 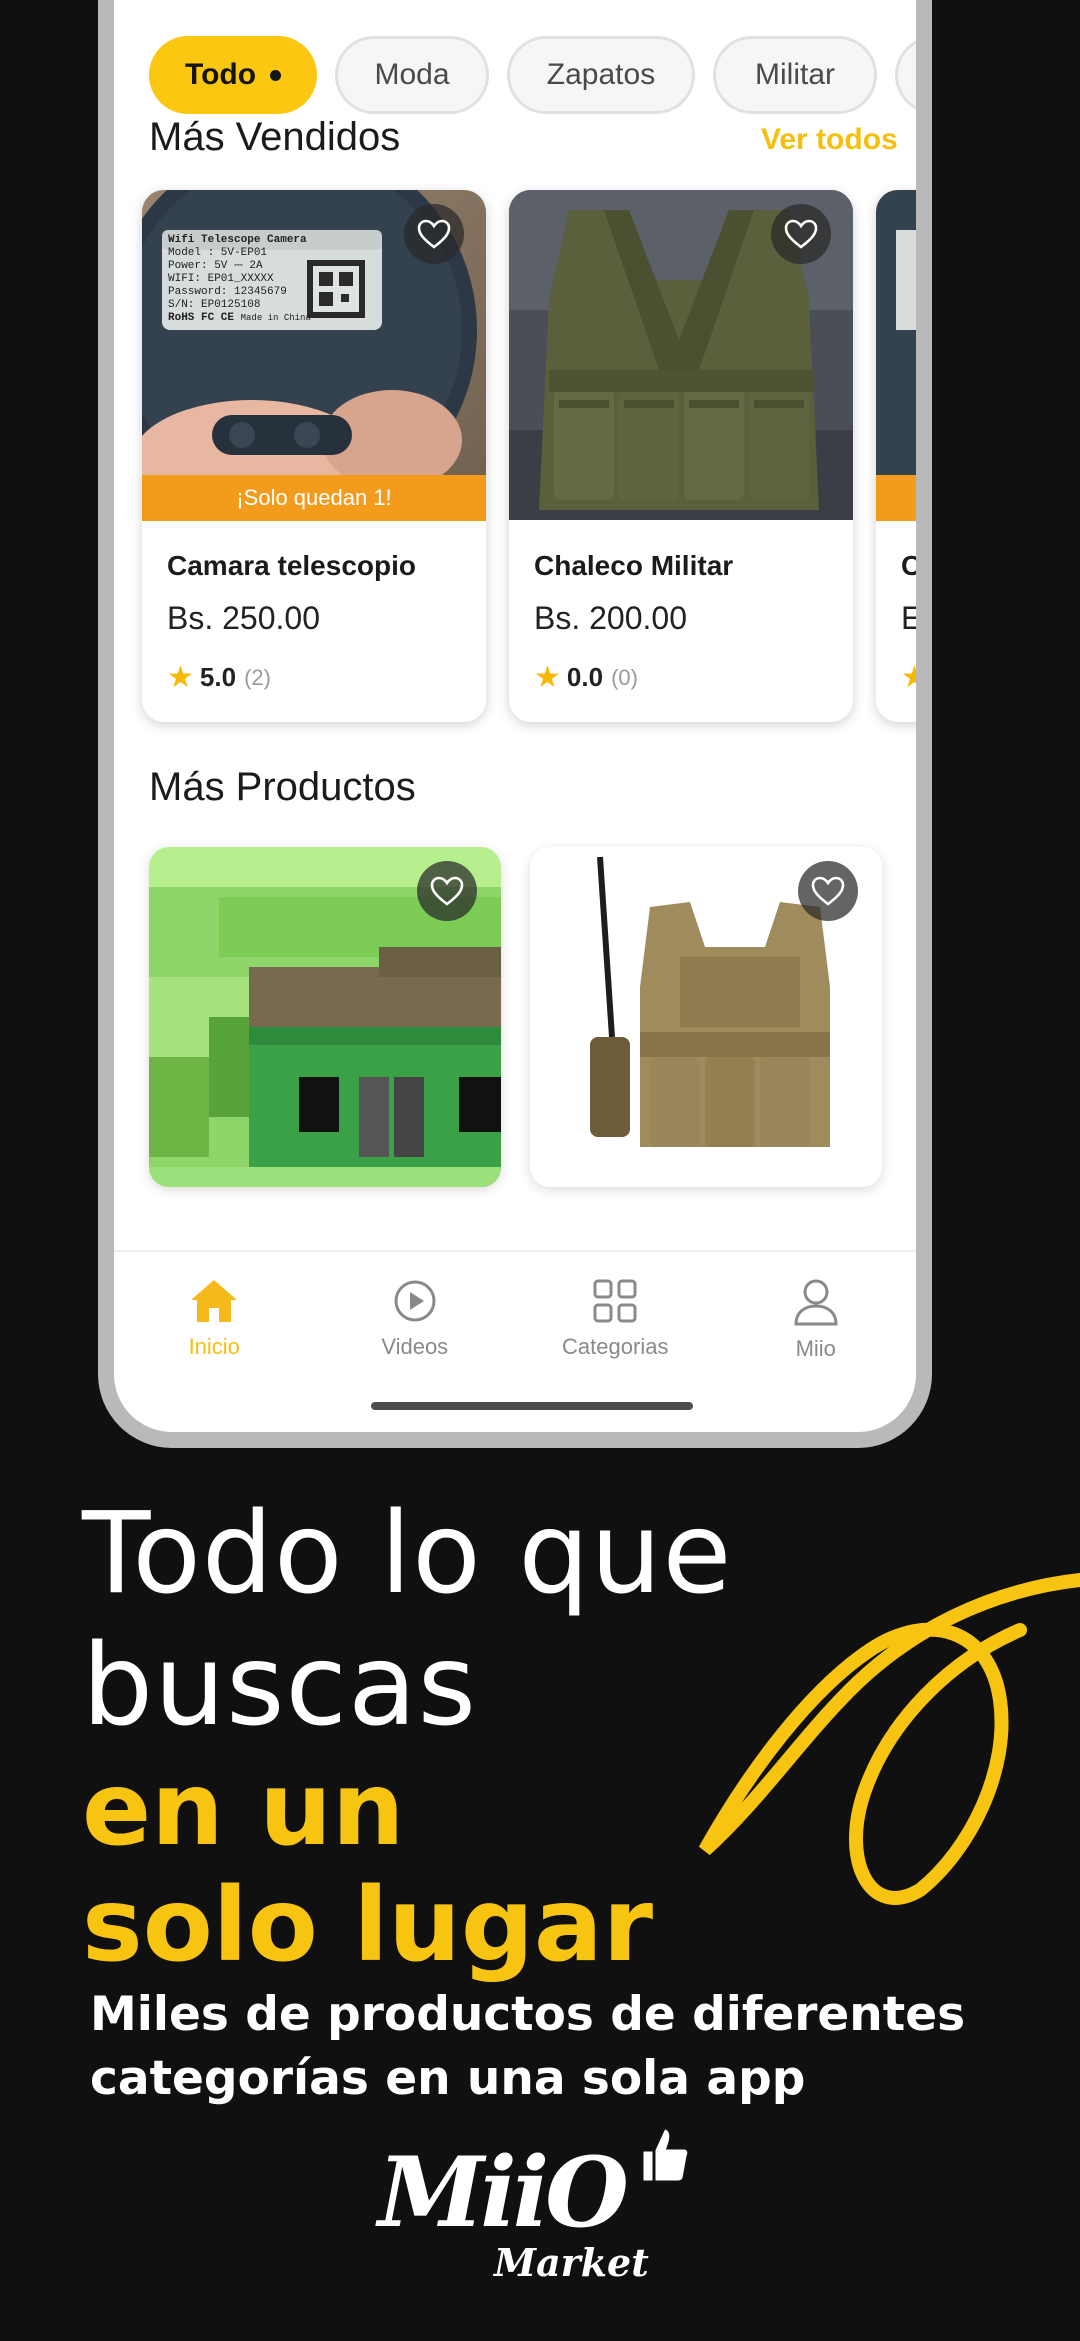 I want to click on swirl-decoration, so click(x=889, y=1739).